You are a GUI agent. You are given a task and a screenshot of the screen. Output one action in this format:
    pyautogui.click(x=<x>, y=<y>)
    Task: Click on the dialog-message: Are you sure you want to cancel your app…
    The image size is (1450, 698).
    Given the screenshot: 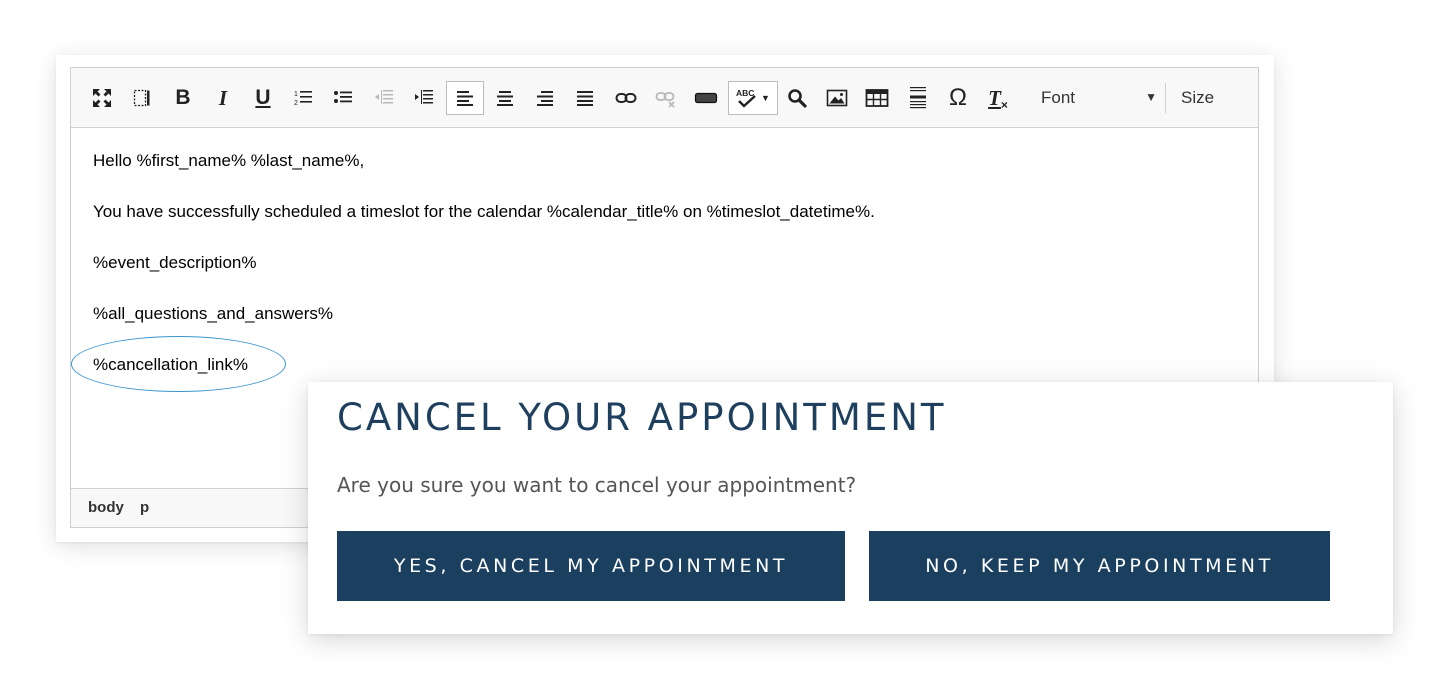 What is the action you would take?
    pyautogui.click(x=597, y=485)
    